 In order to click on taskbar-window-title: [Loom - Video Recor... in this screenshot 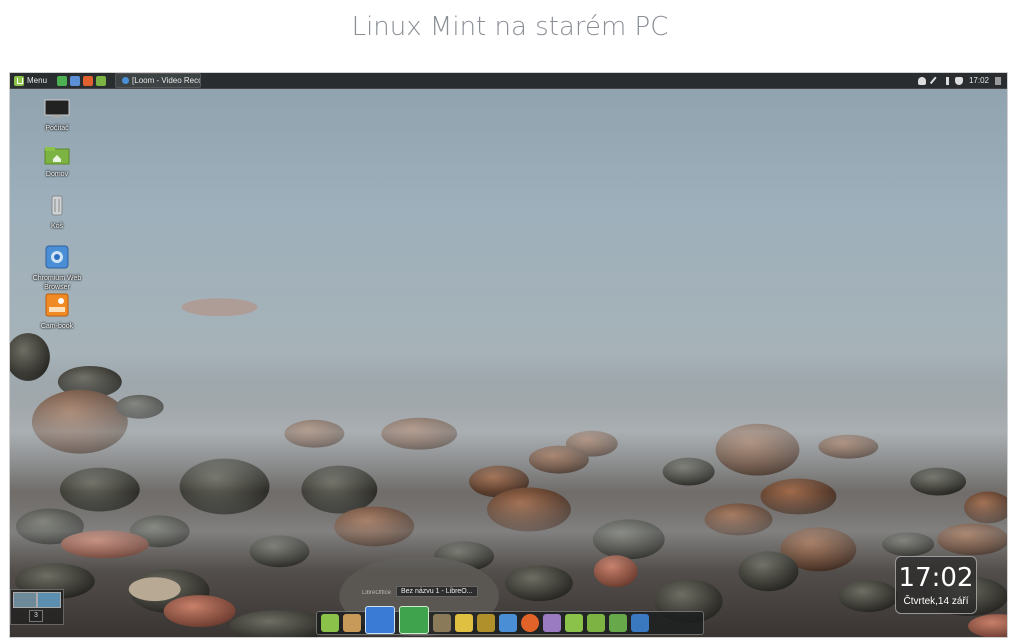, I will do `click(167, 80)`.